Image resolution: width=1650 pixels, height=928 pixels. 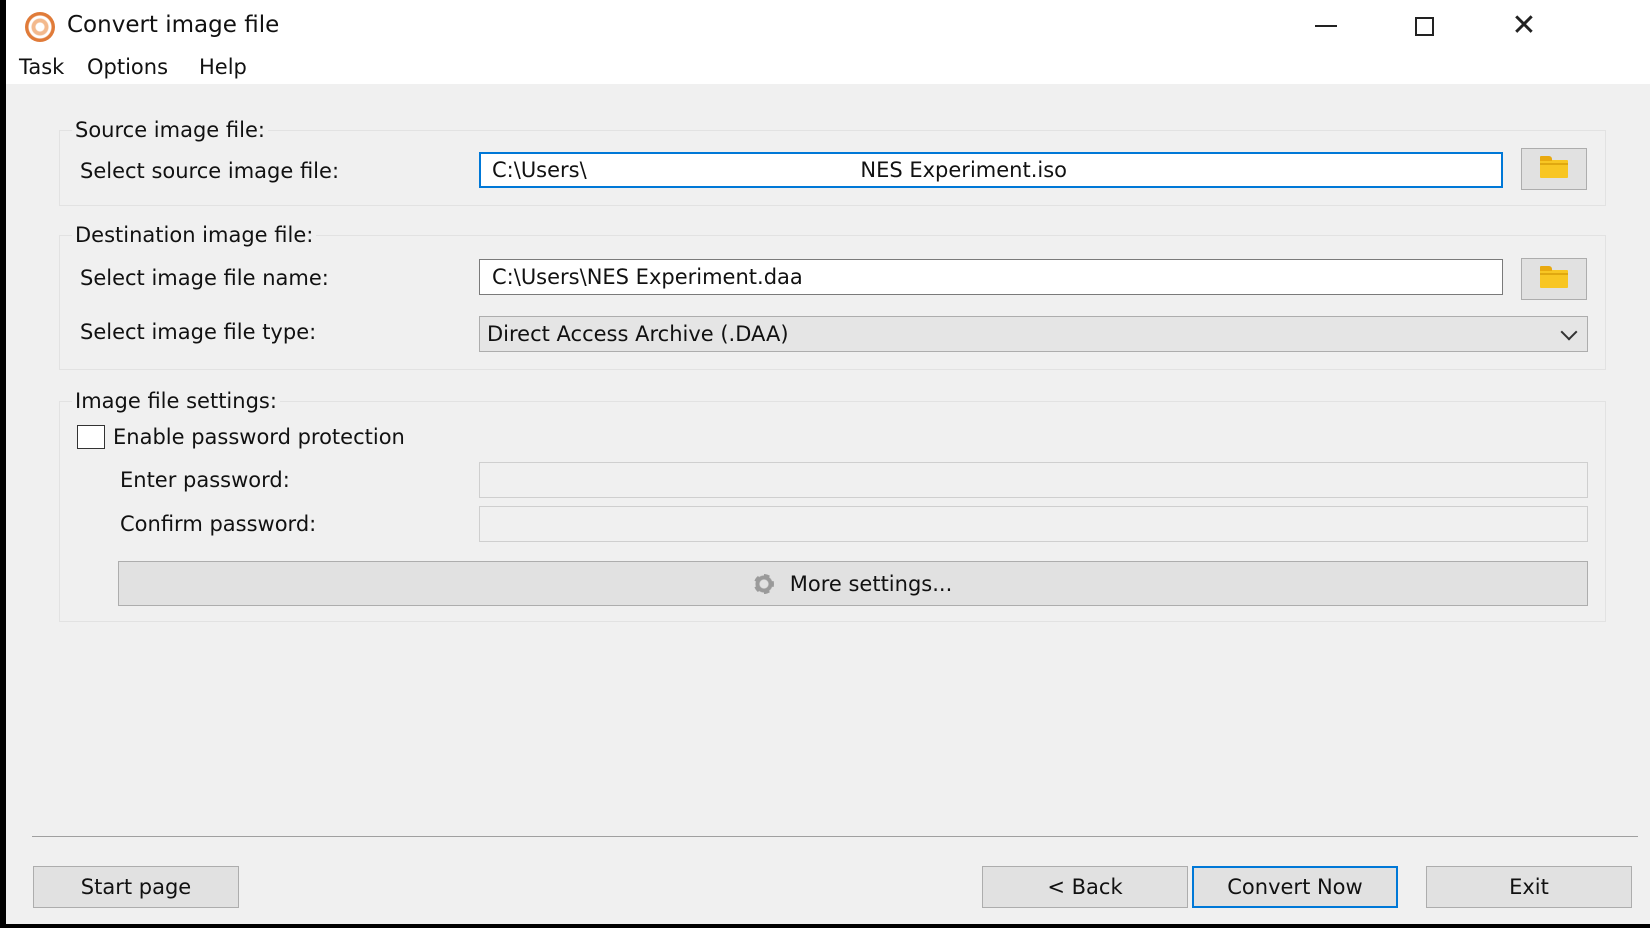 I want to click on menu-options: Options, so click(x=127, y=67).